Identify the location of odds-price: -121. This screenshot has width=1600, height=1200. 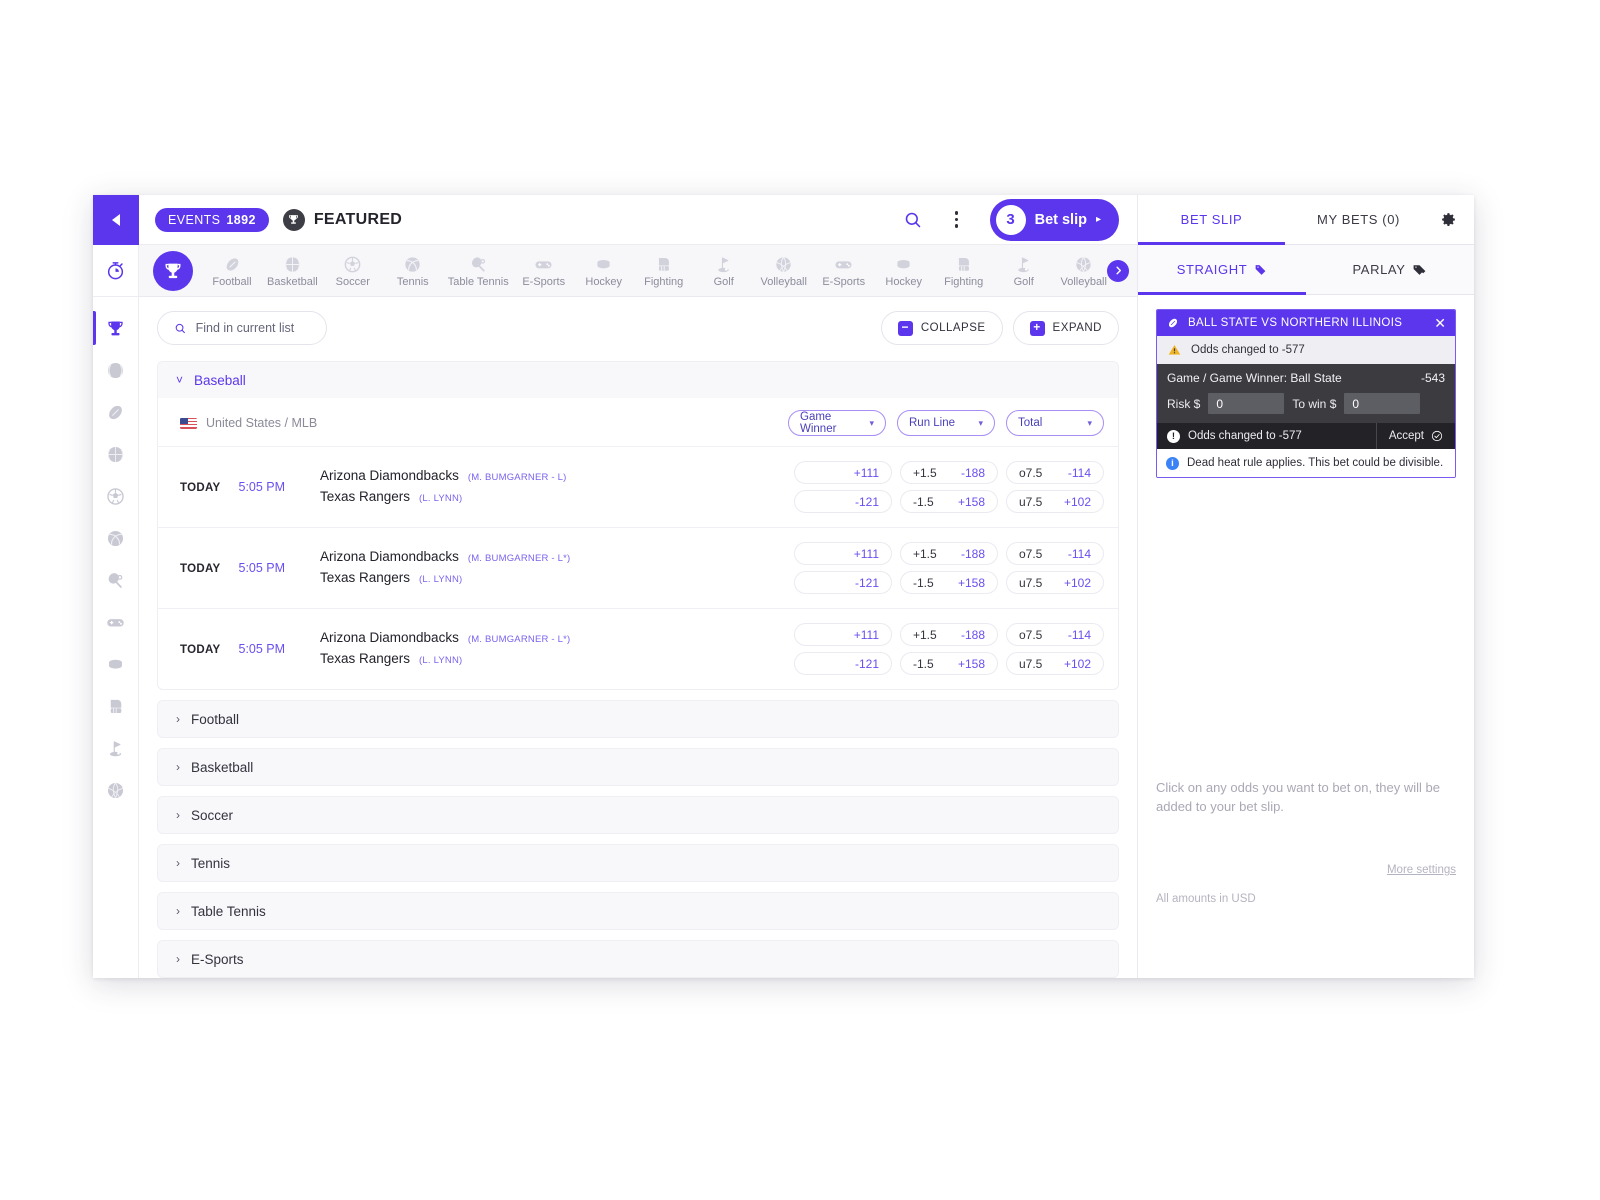
(866, 663).